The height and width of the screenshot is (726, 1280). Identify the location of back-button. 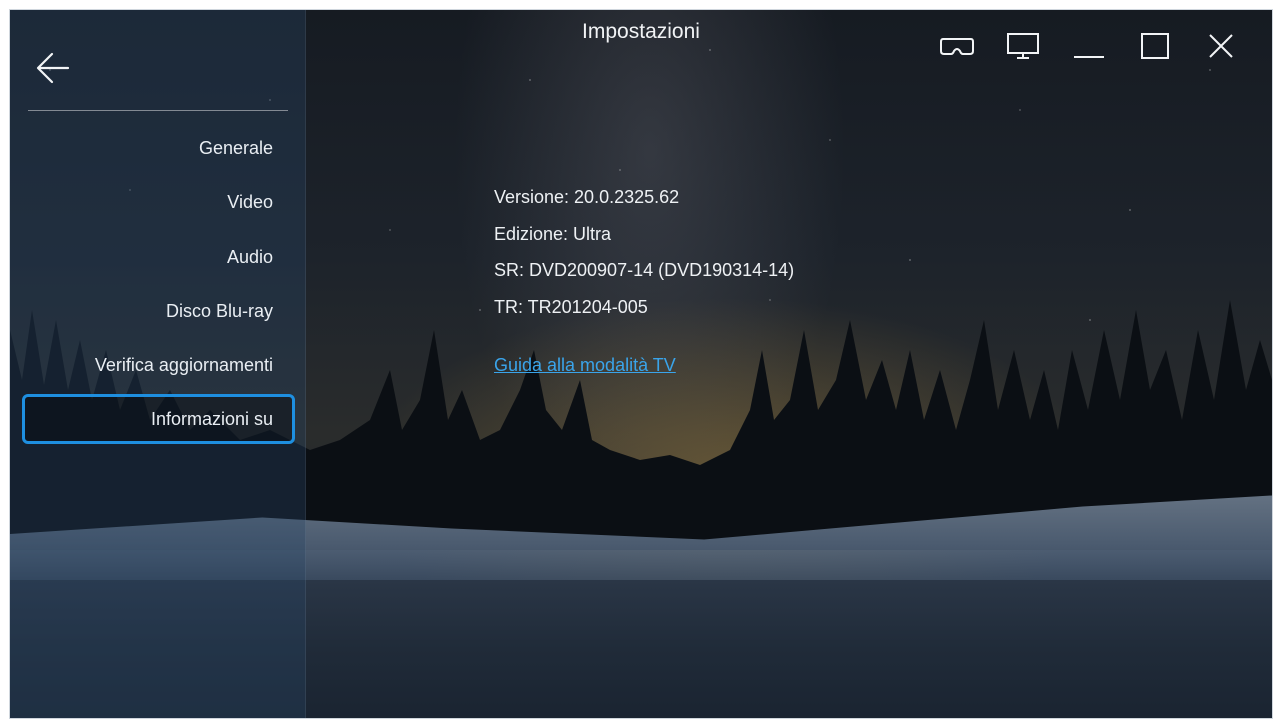
(54, 68).